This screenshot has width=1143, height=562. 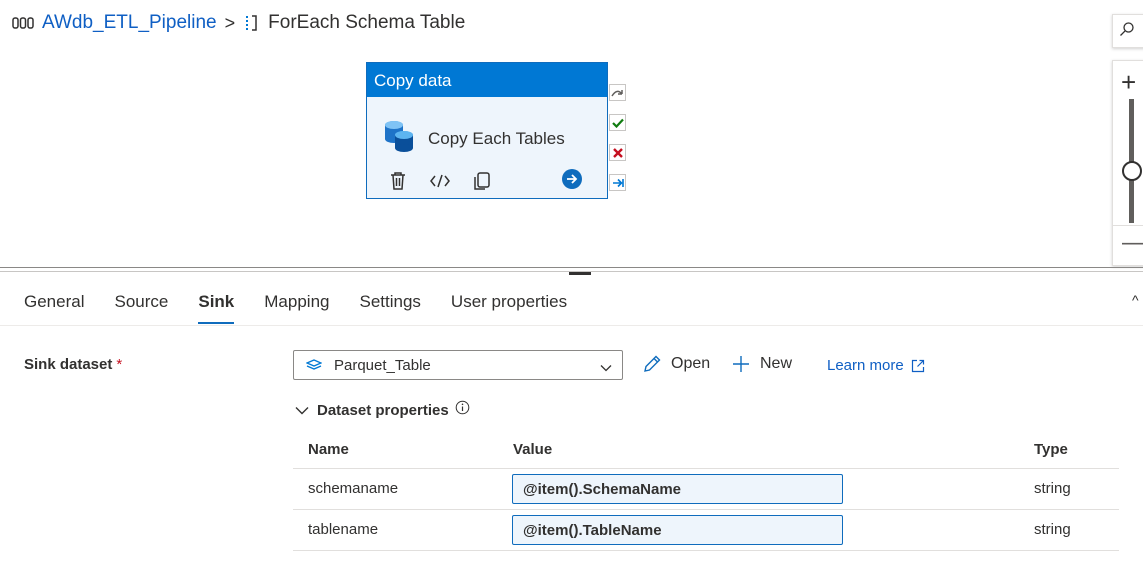 What do you see at coordinates (314, 365) in the screenshot?
I see `parquet-dataset-icon` at bounding box center [314, 365].